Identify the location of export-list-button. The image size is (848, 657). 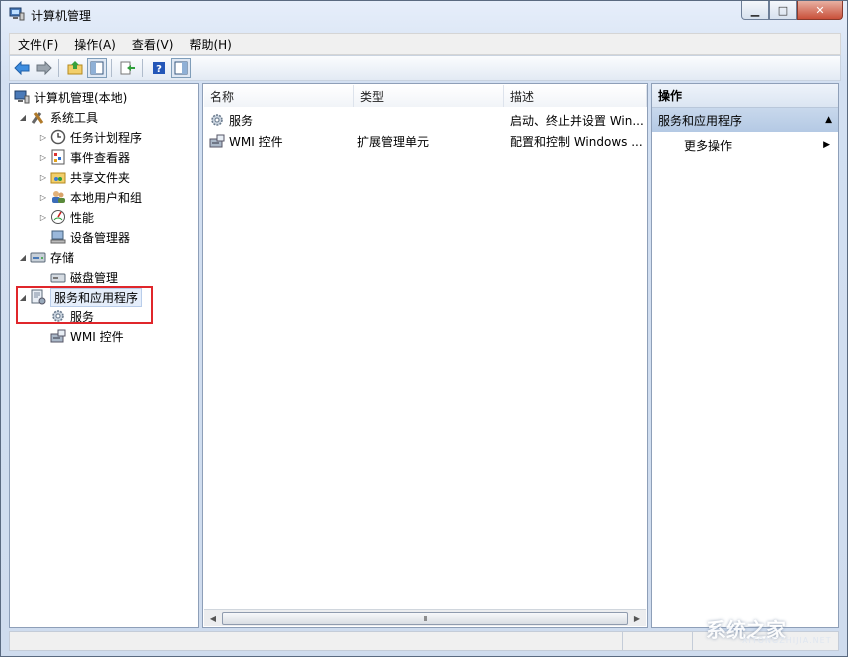
(128, 68).